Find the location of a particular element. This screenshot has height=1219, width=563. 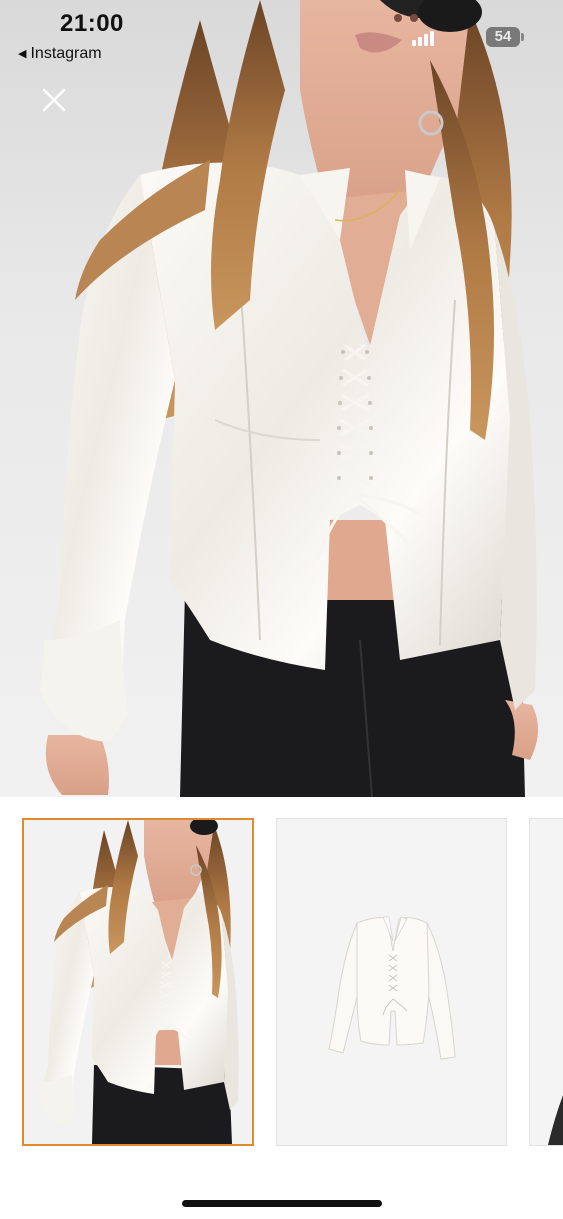

signal-bars-icon is located at coordinates (423, 38).